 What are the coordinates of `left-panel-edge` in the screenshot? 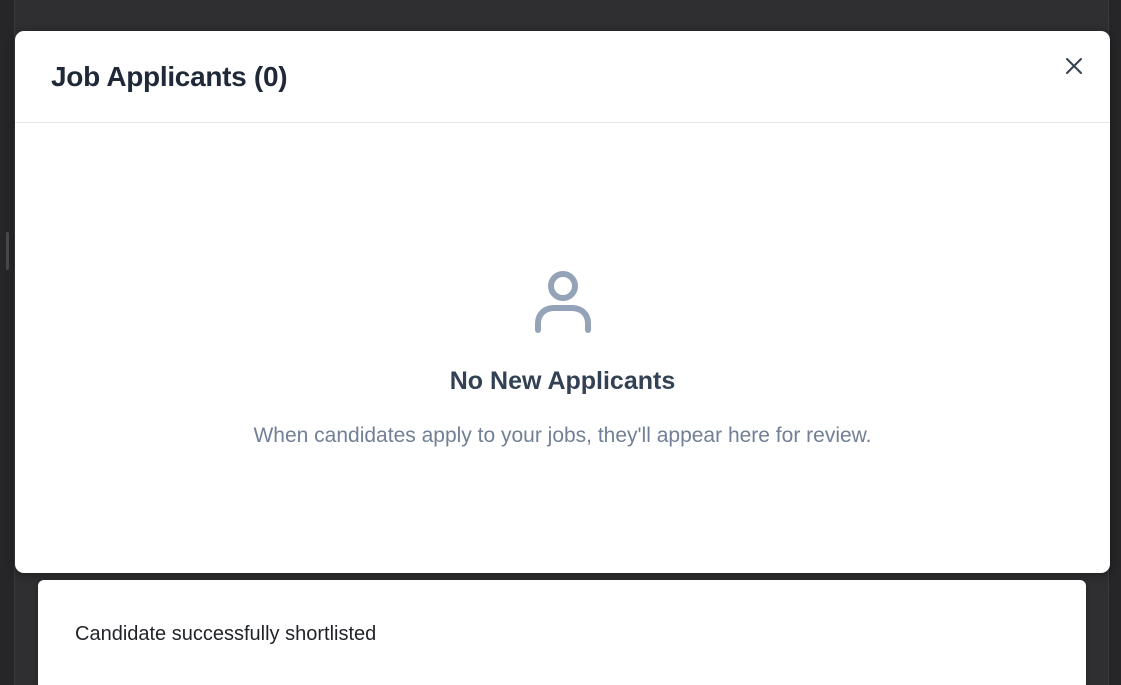 It's located at (7, 342).